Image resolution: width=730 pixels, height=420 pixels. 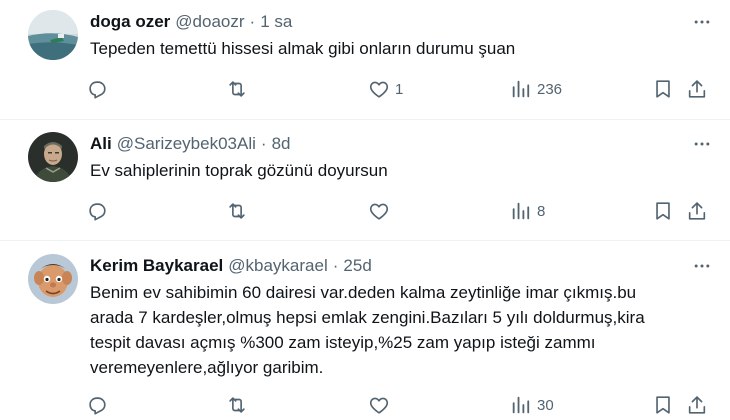 I want to click on tweet-actions: 8, so click(x=399, y=211).